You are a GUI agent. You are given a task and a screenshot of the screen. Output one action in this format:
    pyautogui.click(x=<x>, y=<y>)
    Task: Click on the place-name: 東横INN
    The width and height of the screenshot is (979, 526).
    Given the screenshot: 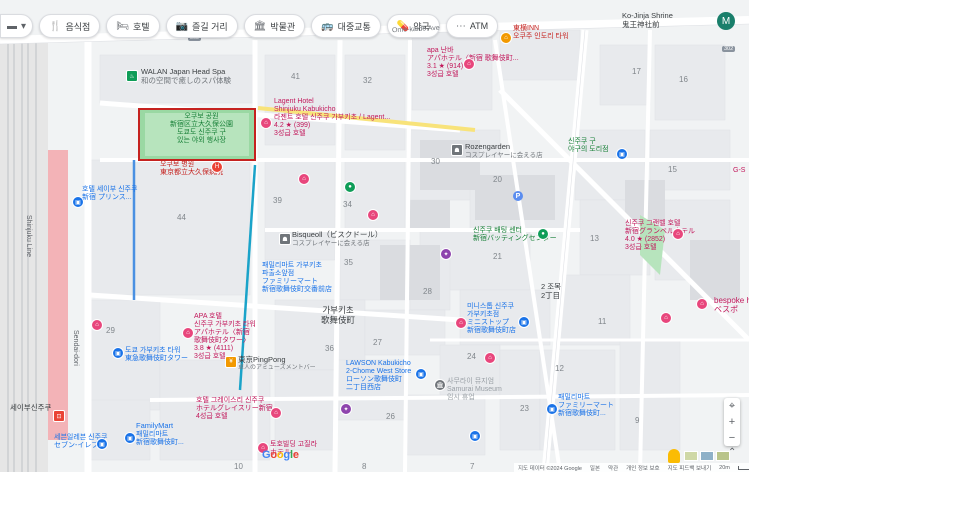 What is the action you would take?
    pyautogui.click(x=526, y=28)
    